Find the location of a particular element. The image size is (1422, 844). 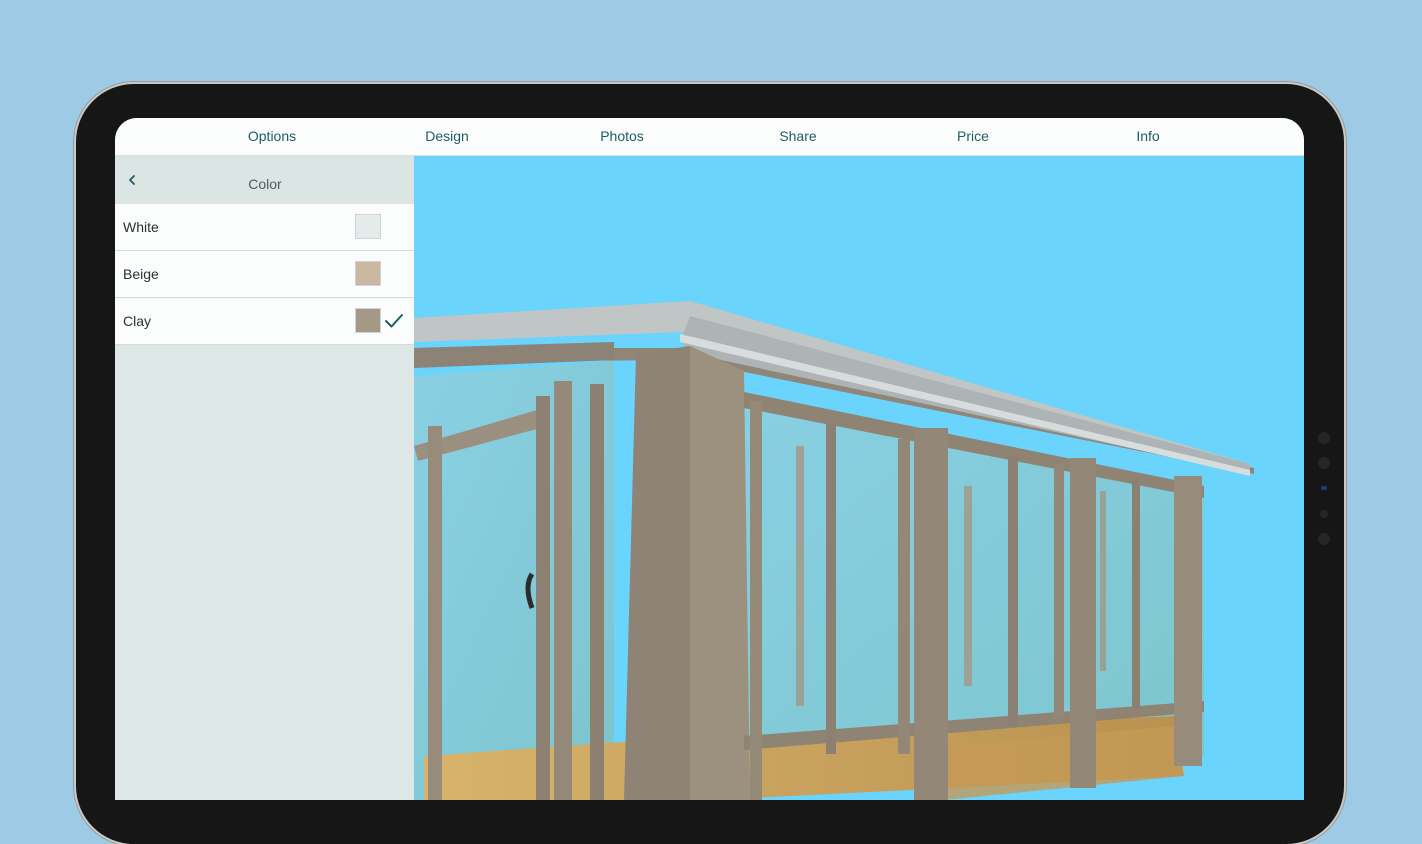

camera-lens is located at coordinates (1324, 463).